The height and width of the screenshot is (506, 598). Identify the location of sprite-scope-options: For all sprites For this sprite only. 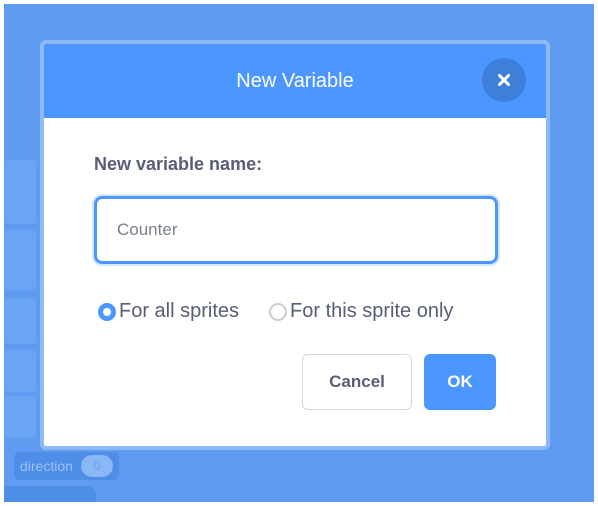
(275, 311).